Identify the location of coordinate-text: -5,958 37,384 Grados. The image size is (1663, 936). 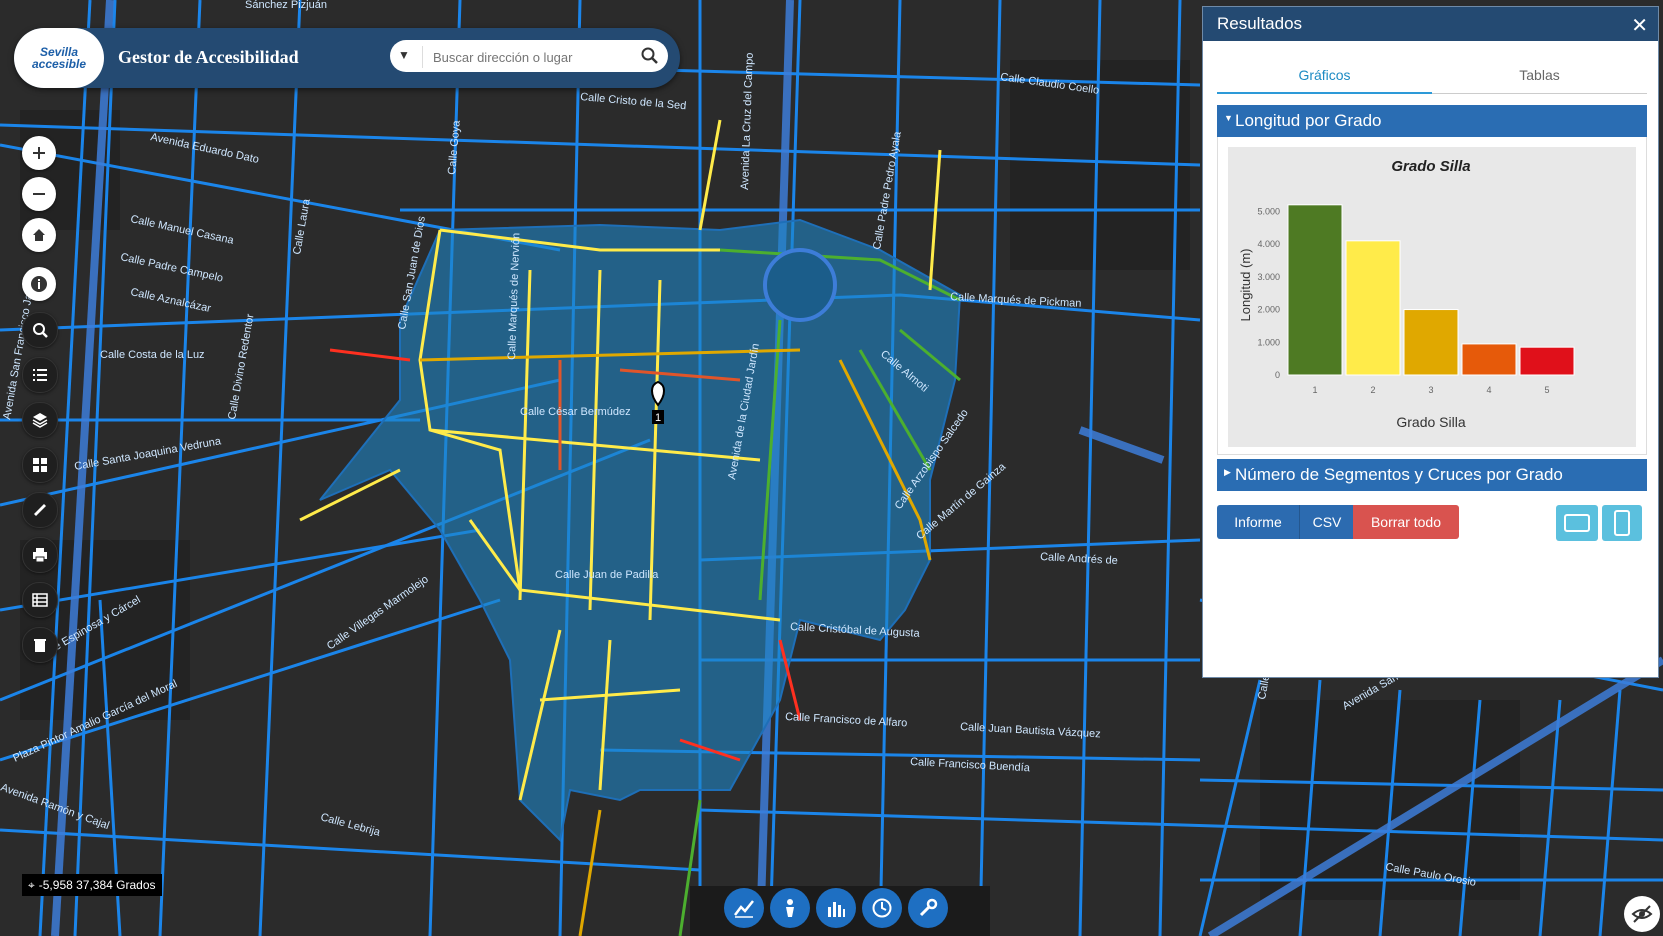
(97, 885).